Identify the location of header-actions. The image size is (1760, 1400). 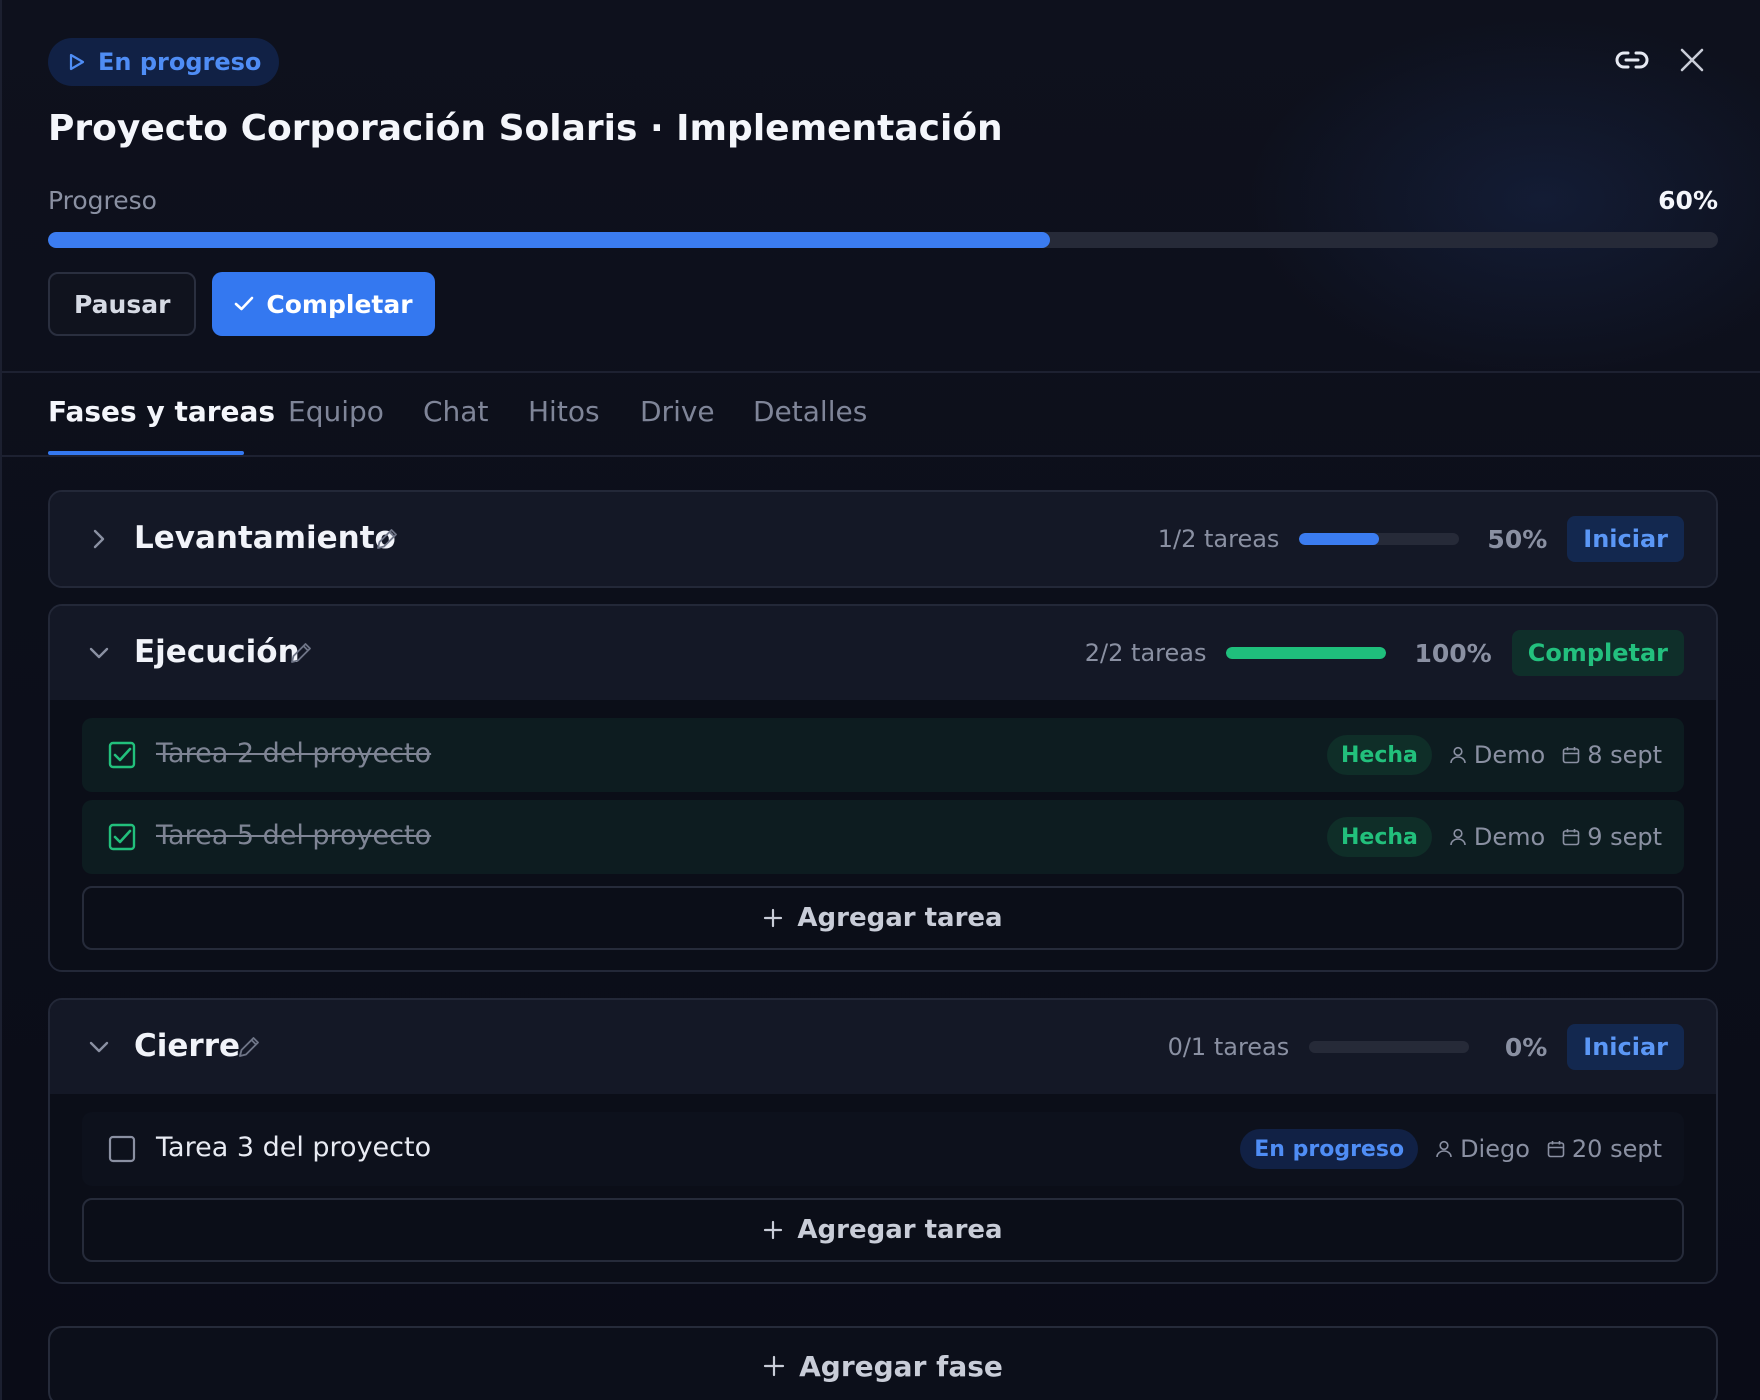
(1662, 60).